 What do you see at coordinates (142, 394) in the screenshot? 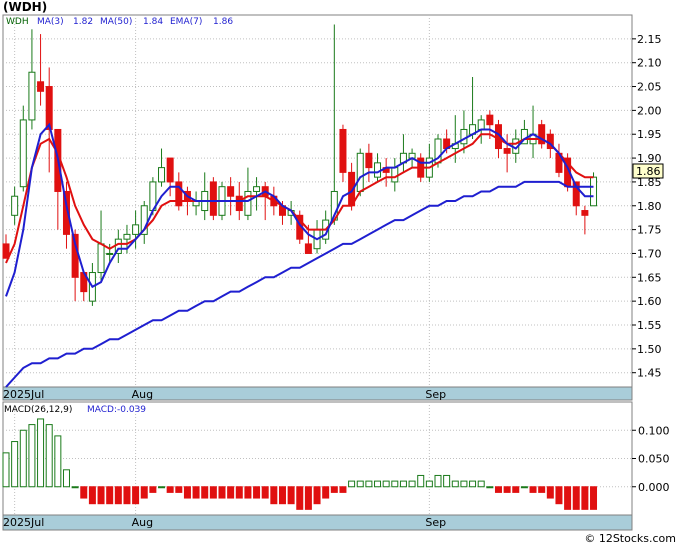
I see `price-month-label: Aug` at bounding box center [142, 394].